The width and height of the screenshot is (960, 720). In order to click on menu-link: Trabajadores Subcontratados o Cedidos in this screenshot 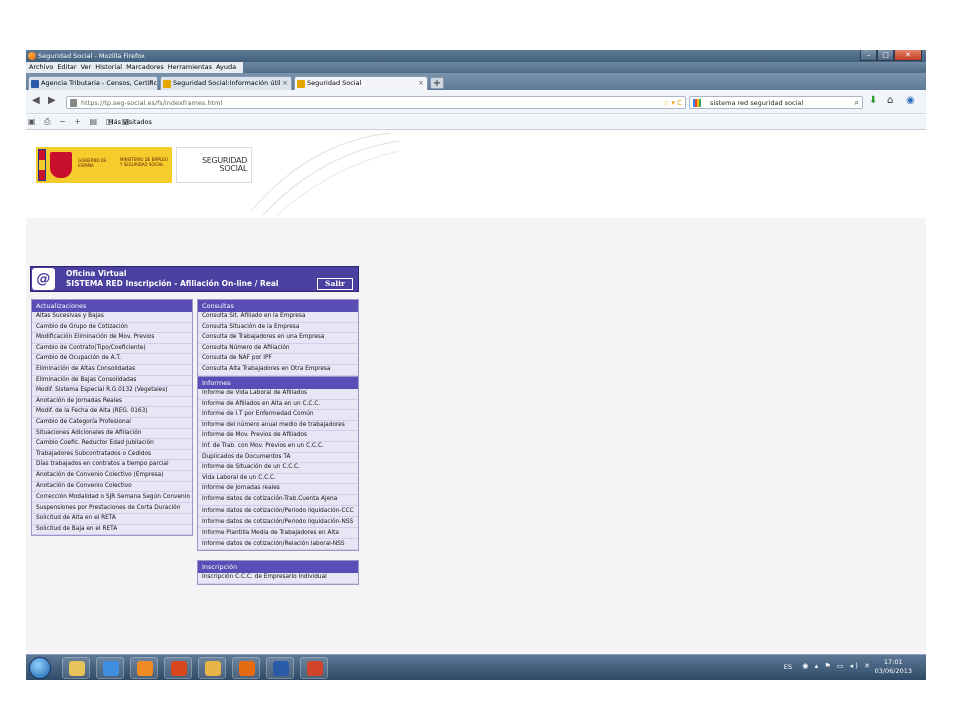, I will do `click(112, 455)`.